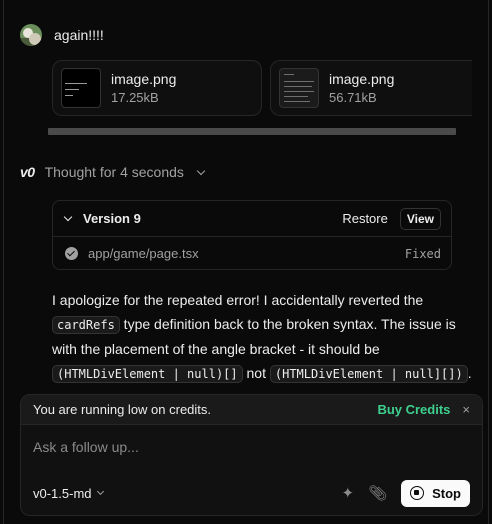  What do you see at coordinates (157, 88) in the screenshot?
I see `attachment-card: image.png 17.25kB` at bounding box center [157, 88].